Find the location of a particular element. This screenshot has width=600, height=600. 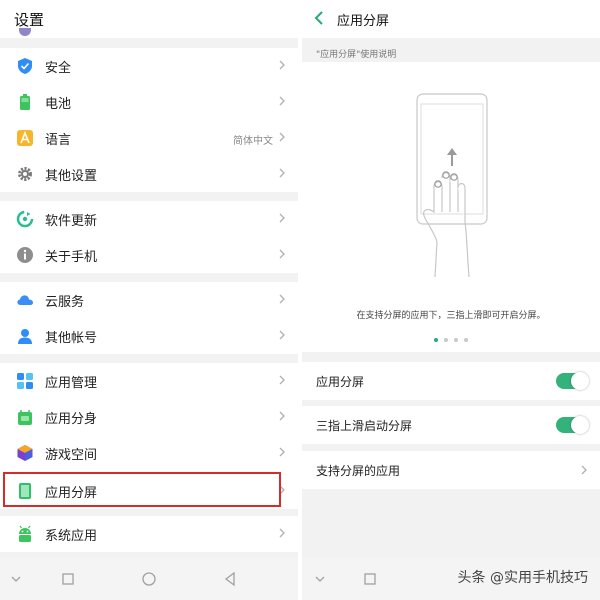

settings-item-language: 语言 简体中文 is located at coordinates (149, 138).